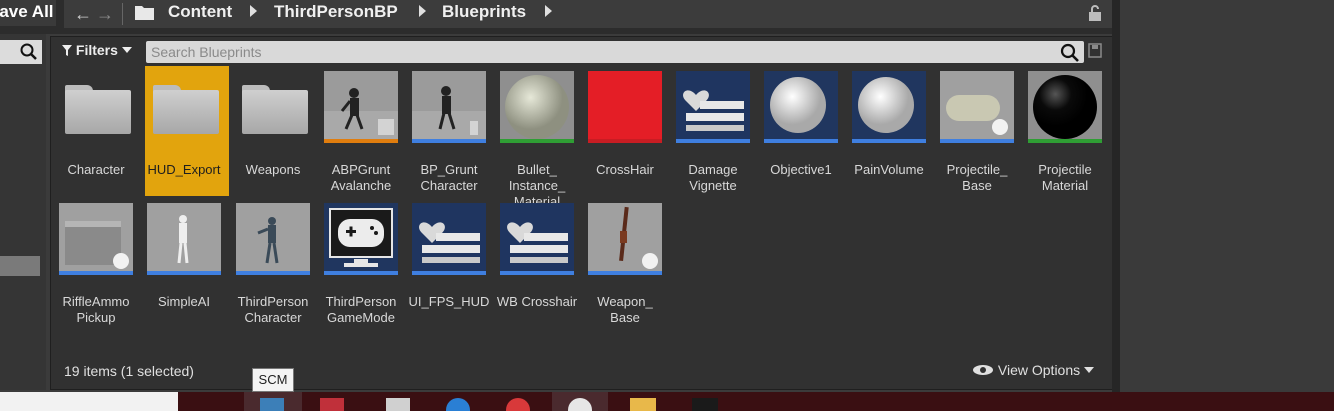  I want to click on texture-thumbnail, so click(625, 107).